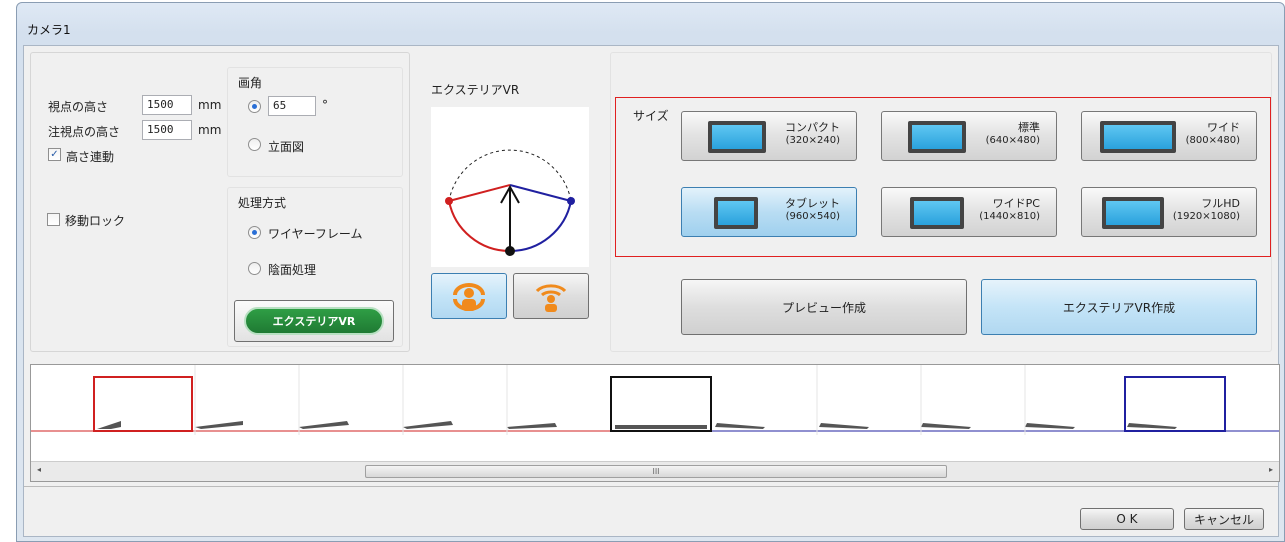  I want to click on method-label: 処理方式, so click(262, 203).